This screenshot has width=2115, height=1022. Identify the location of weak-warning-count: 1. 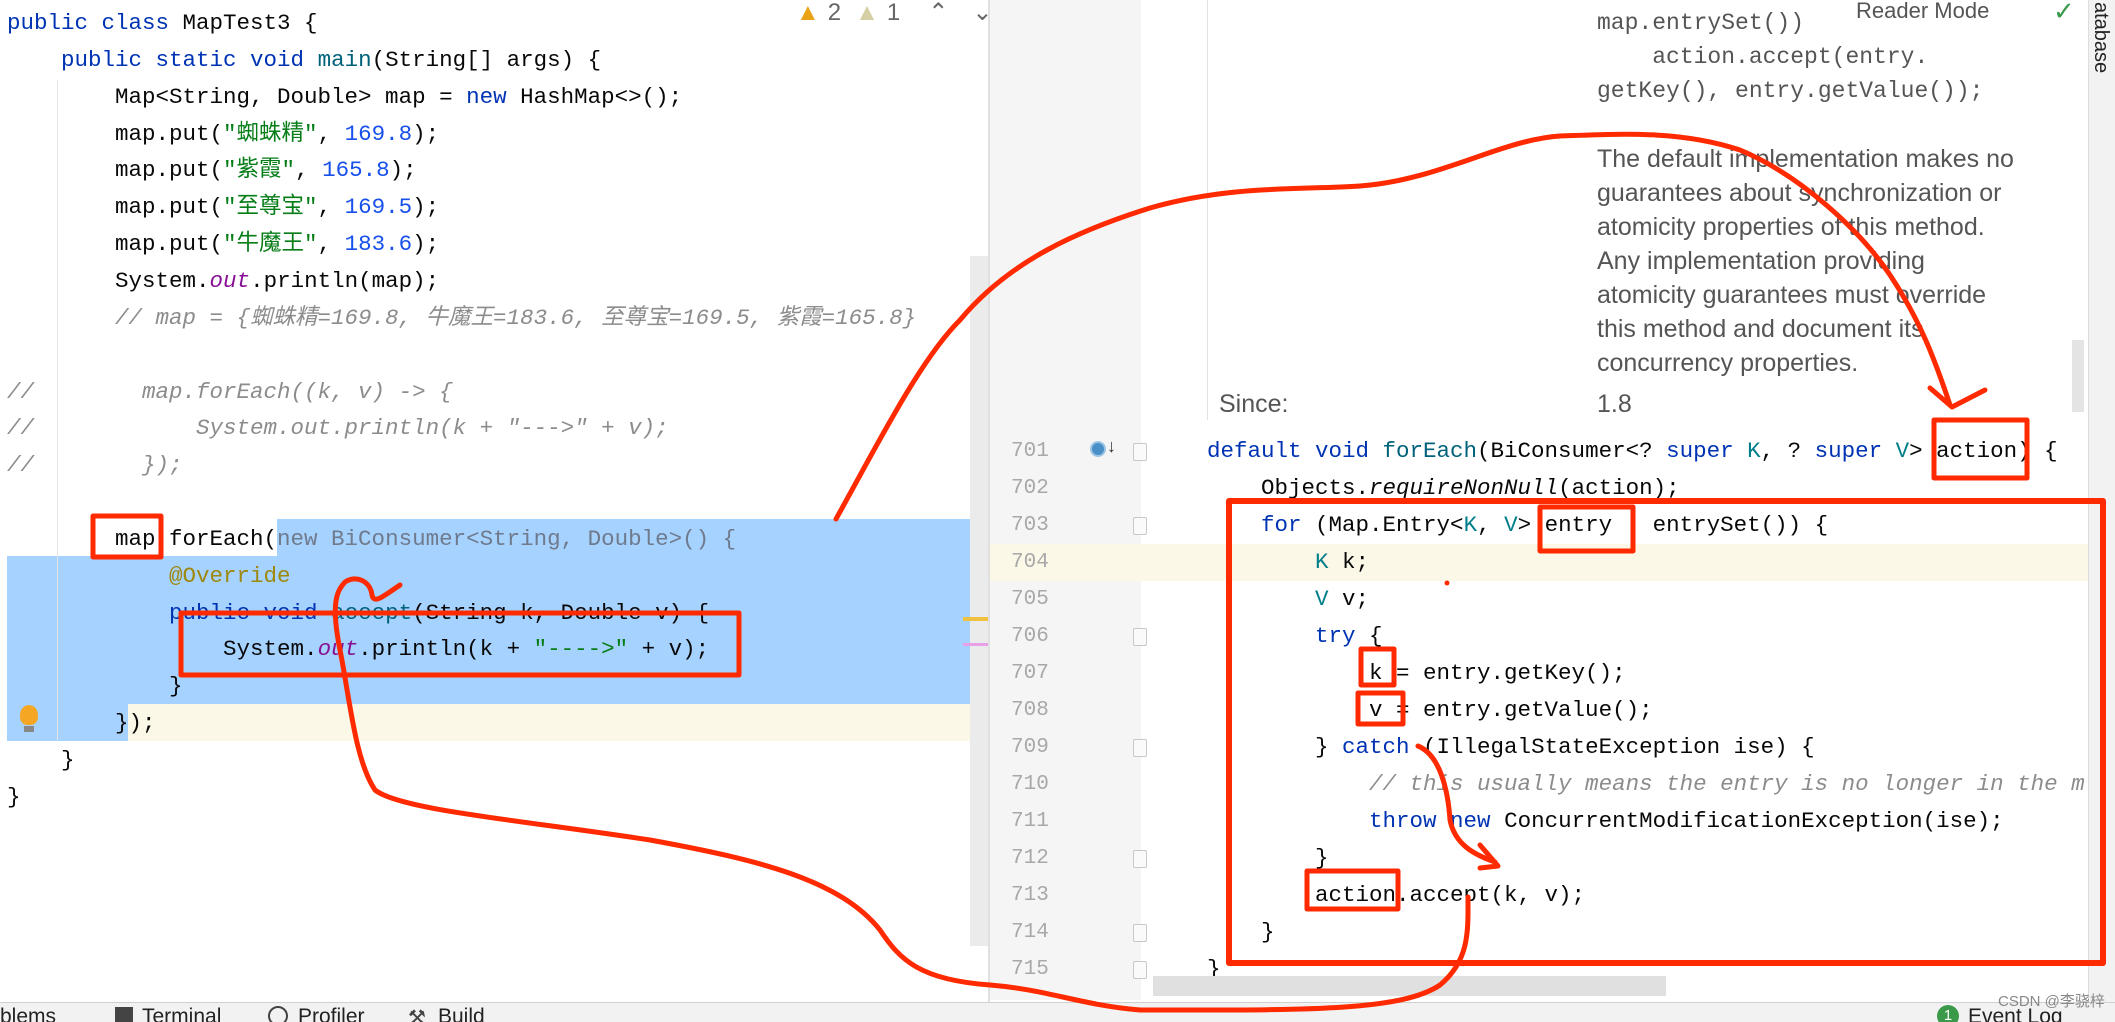
(893, 13).